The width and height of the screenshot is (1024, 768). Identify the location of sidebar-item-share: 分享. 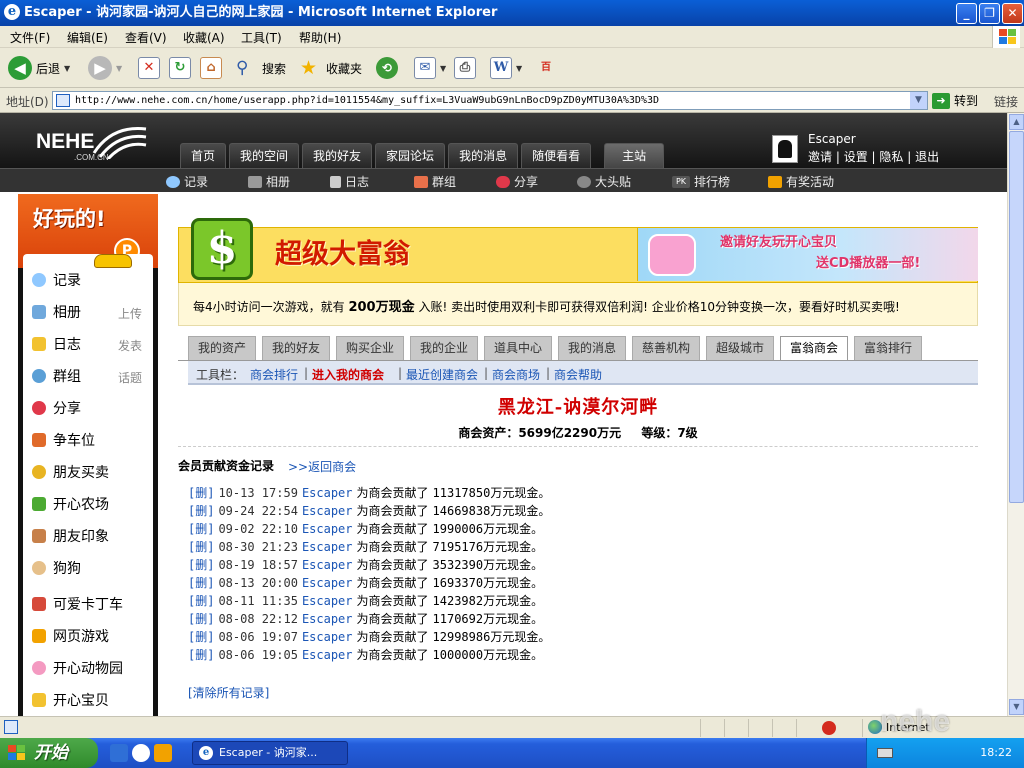
(88, 408).